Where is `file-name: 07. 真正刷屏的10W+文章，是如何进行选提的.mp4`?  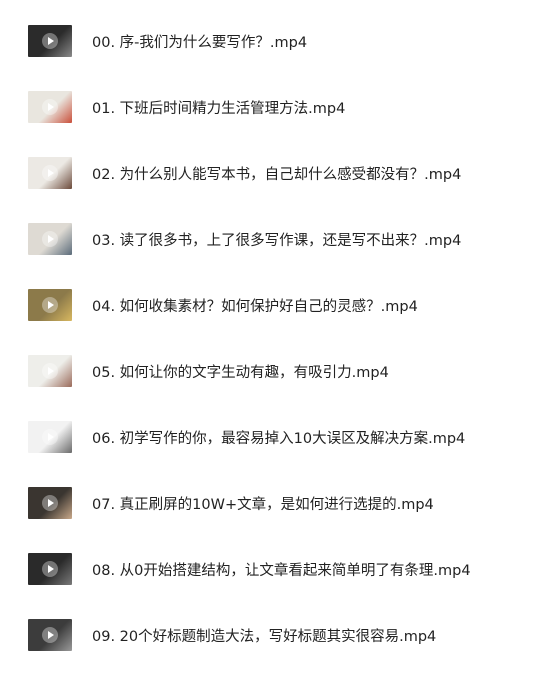 file-name: 07. 真正刷屏的10W+文章，是如何进行选提的.mp4 is located at coordinates (263, 504).